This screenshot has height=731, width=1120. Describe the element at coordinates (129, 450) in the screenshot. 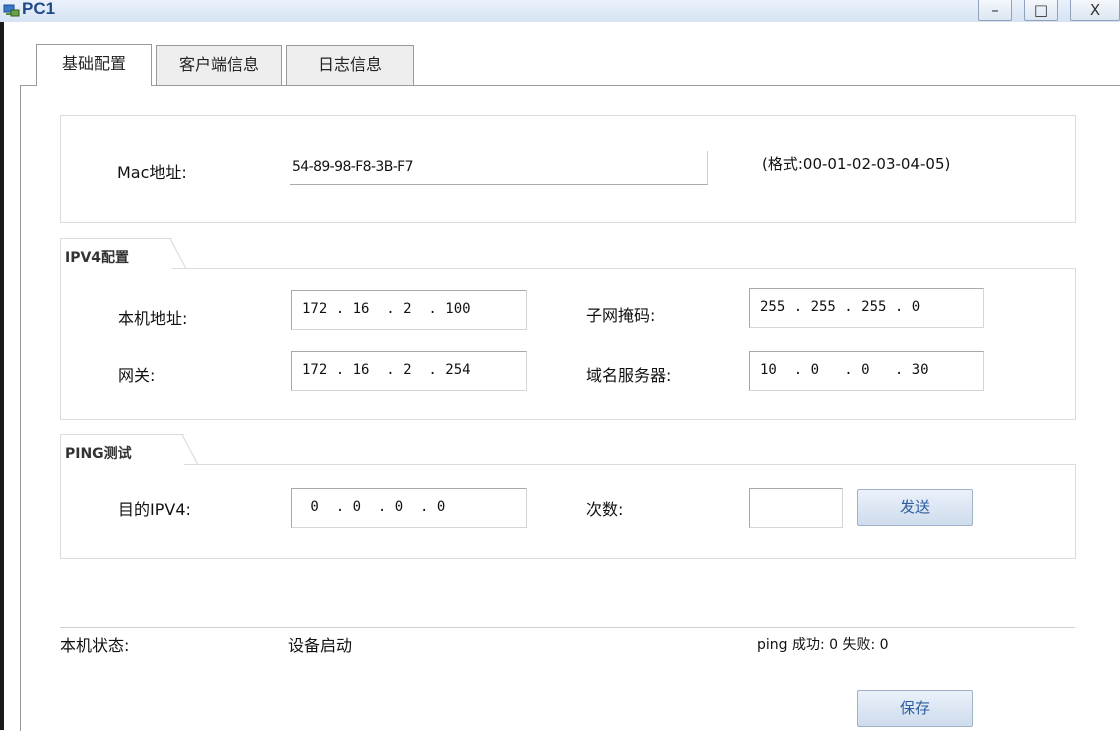

I see `ping-legend: PING测试` at that location.